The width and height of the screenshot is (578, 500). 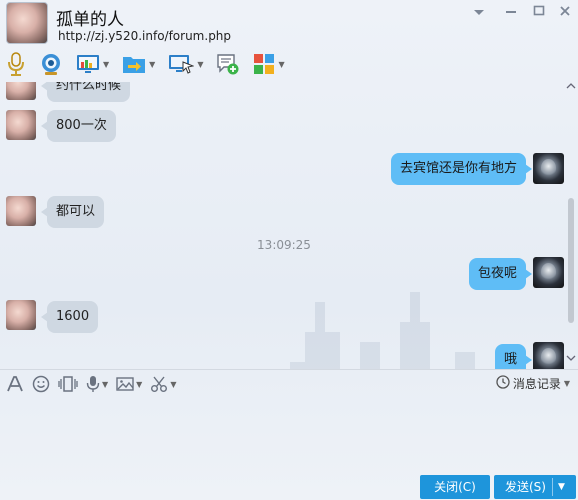 What do you see at coordinates (571, 359) in the screenshot?
I see `scroll-down-icon` at bounding box center [571, 359].